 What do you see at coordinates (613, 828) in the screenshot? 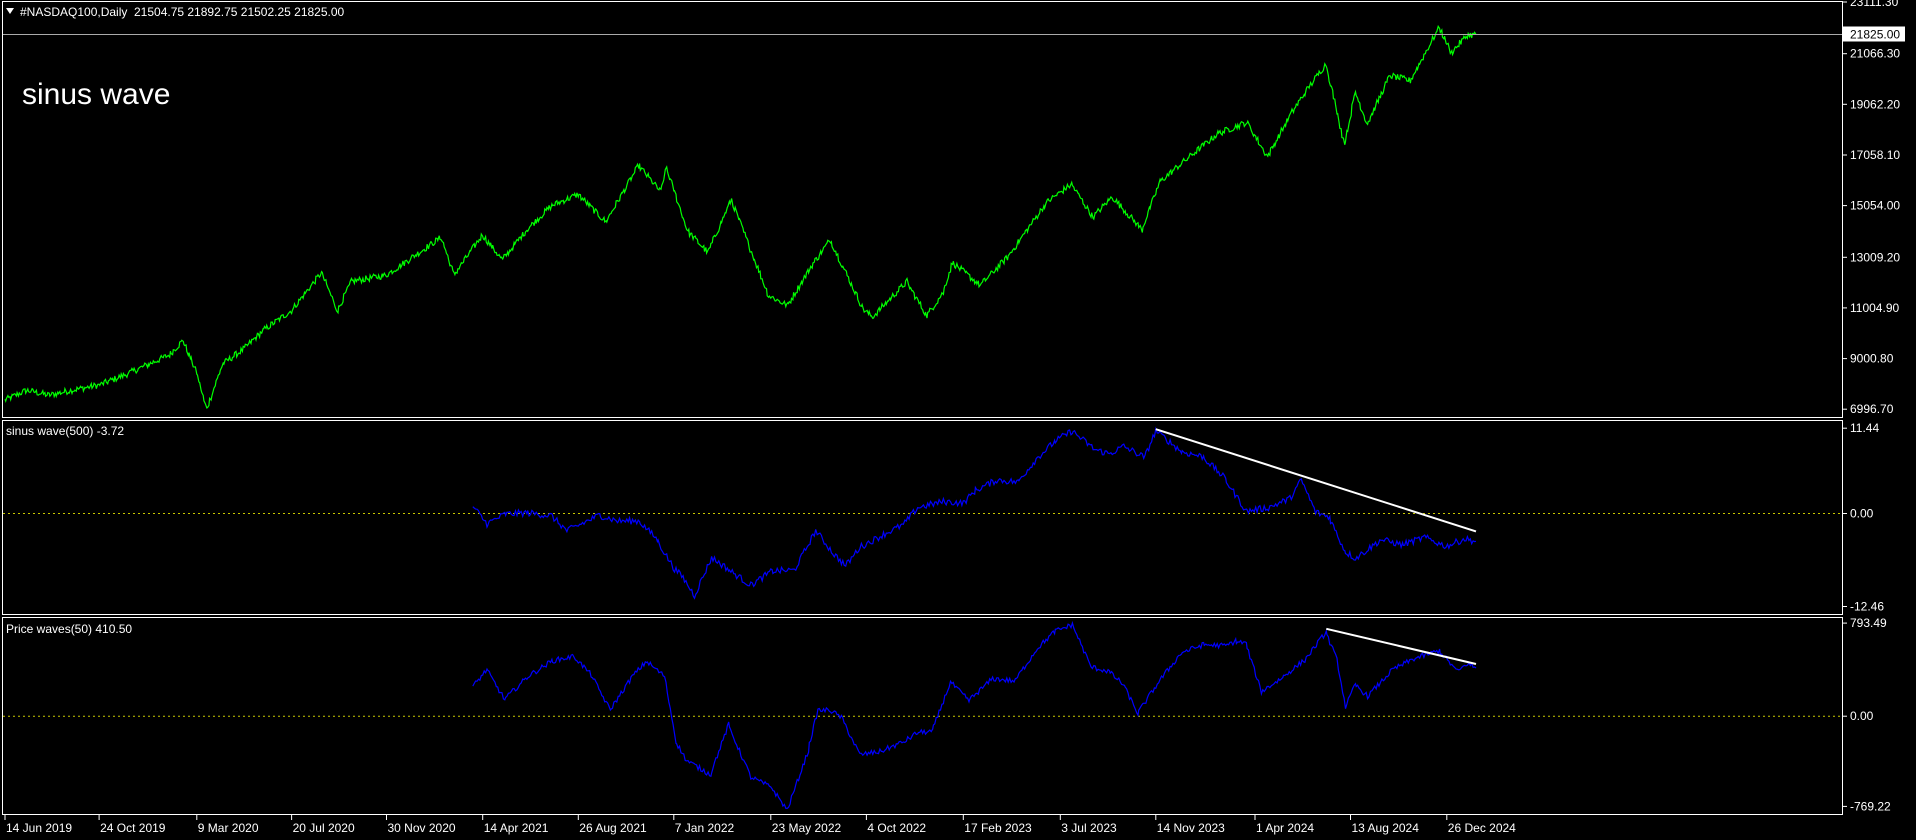
I see `x-tick-label: 26 Aug 2021` at bounding box center [613, 828].